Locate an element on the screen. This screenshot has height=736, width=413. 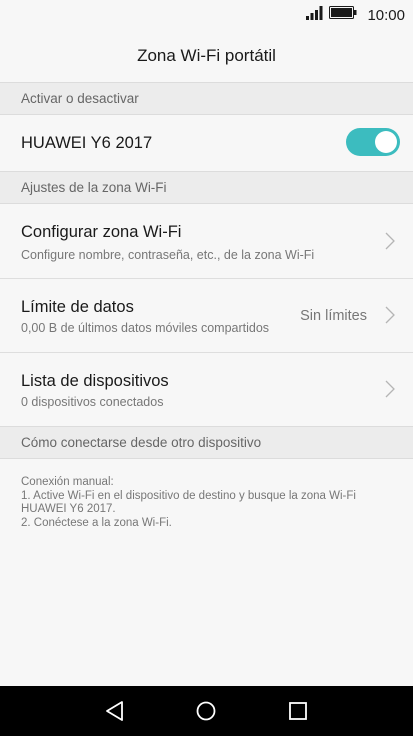
recents-square-icon is located at coordinates (298, 711).